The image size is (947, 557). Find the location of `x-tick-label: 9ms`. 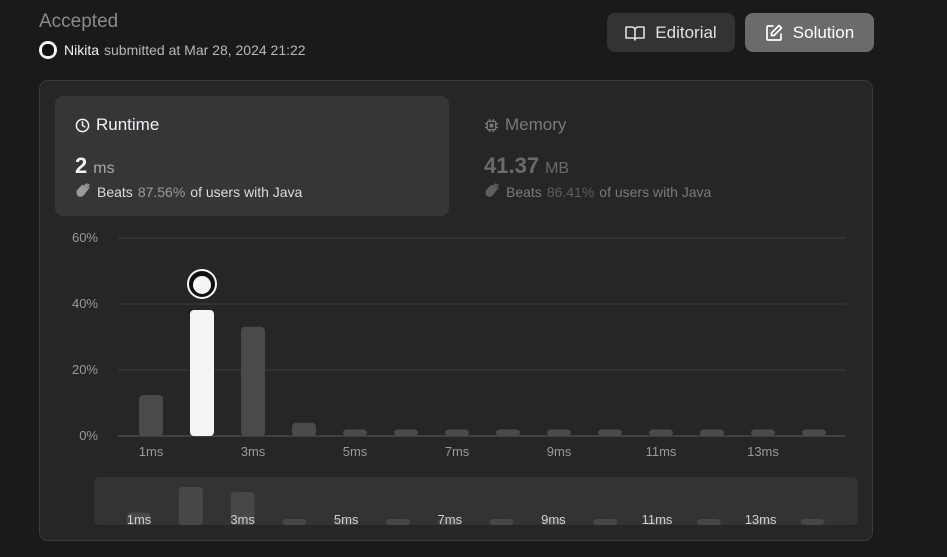

x-tick-label: 9ms is located at coordinates (559, 451).